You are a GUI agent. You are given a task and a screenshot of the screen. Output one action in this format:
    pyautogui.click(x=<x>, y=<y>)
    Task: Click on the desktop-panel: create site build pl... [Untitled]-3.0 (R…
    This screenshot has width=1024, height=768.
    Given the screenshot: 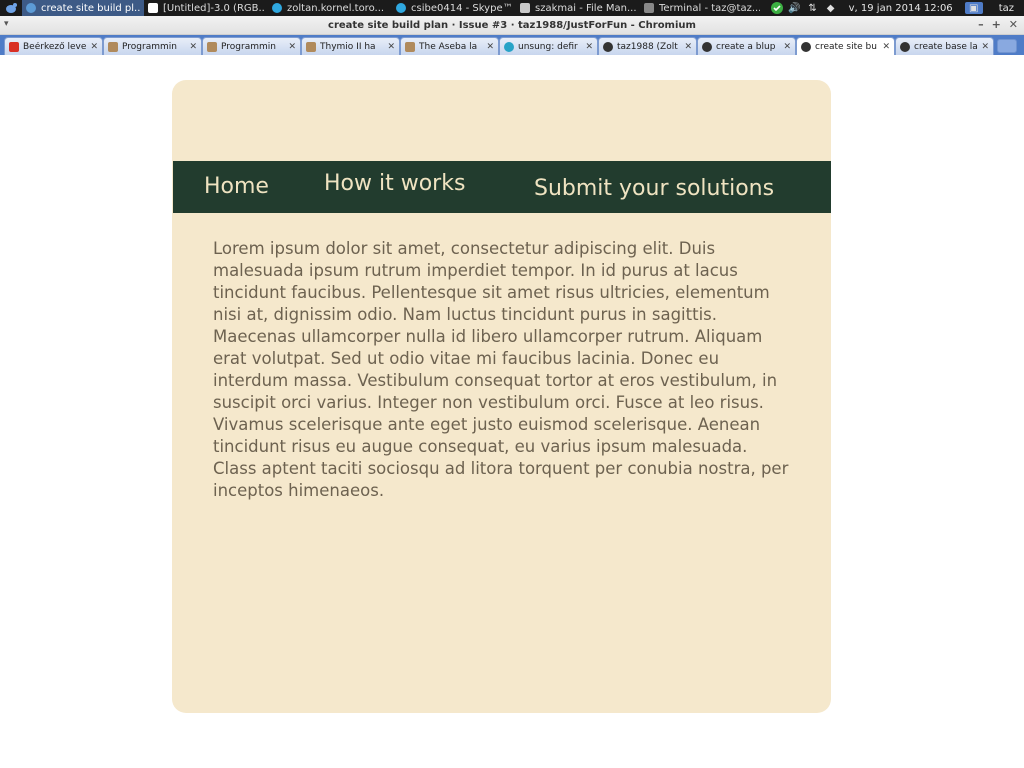 What is the action you would take?
    pyautogui.click(x=512, y=8)
    